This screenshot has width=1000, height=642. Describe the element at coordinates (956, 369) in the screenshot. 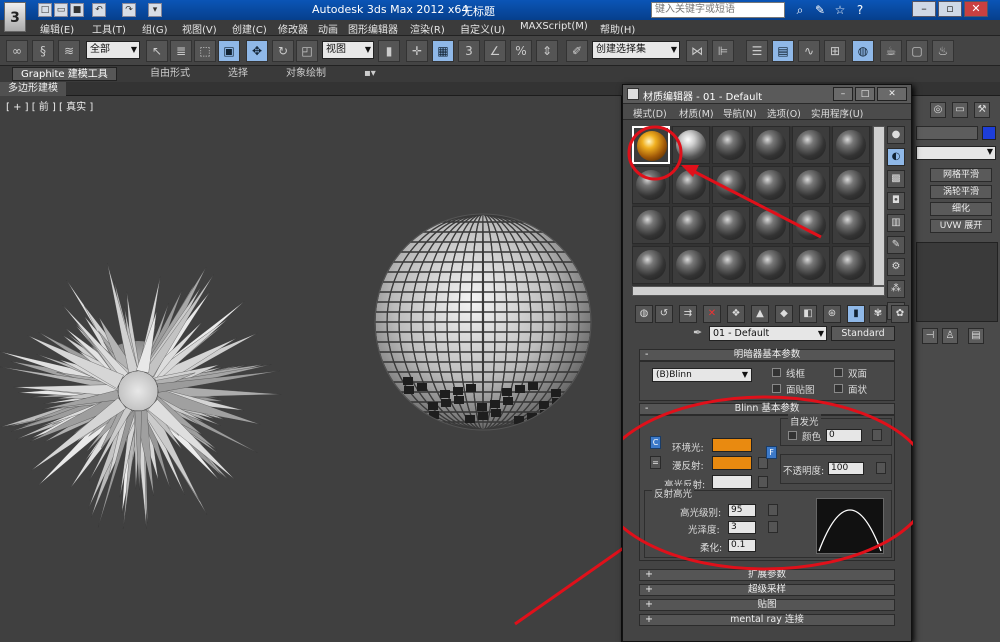

I see `command-panel: ◎ ▭ ⚒ ▼ 网格平滑 涡轮平滑 细化 UVW 展开 ⊣ ♙ ▤` at that location.